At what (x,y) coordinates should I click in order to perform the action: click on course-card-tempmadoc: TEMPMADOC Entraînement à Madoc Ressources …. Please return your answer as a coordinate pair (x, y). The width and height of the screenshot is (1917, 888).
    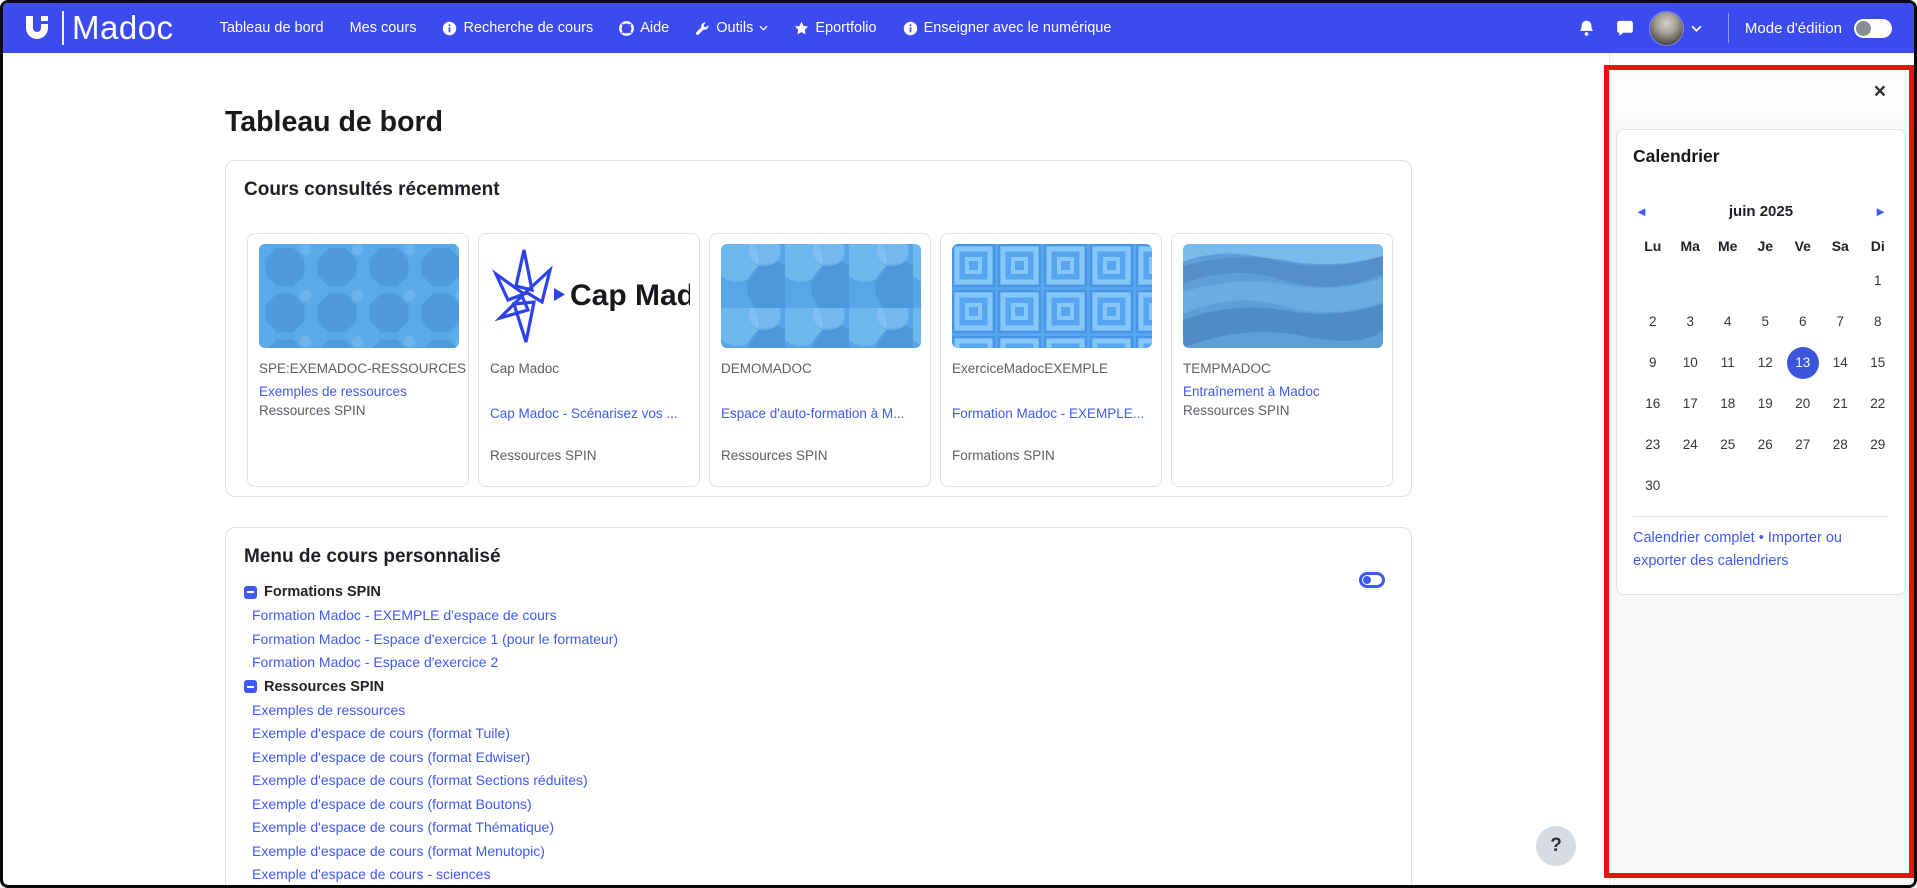
    Looking at the image, I should click on (1282, 360).